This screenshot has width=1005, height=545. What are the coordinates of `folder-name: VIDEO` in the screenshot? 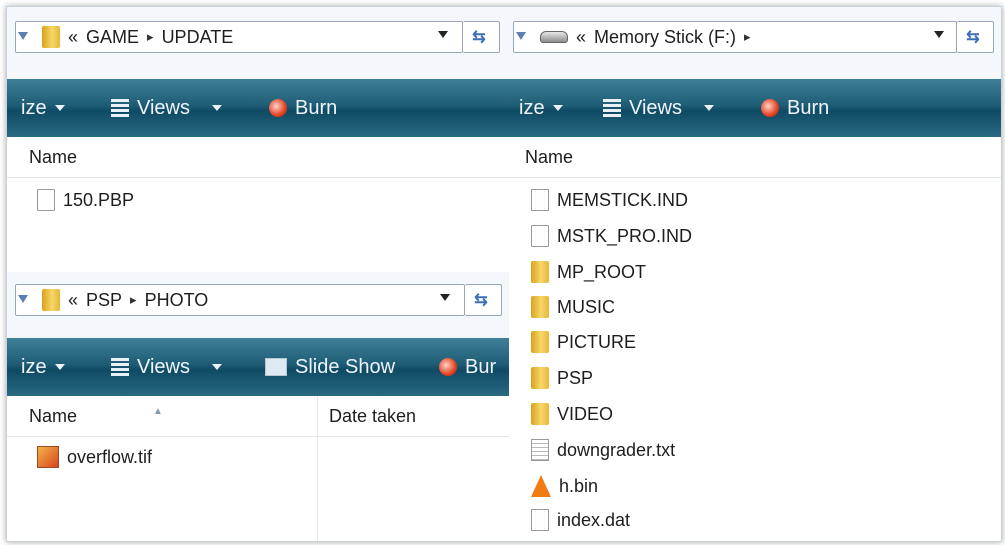 It's located at (585, 413).